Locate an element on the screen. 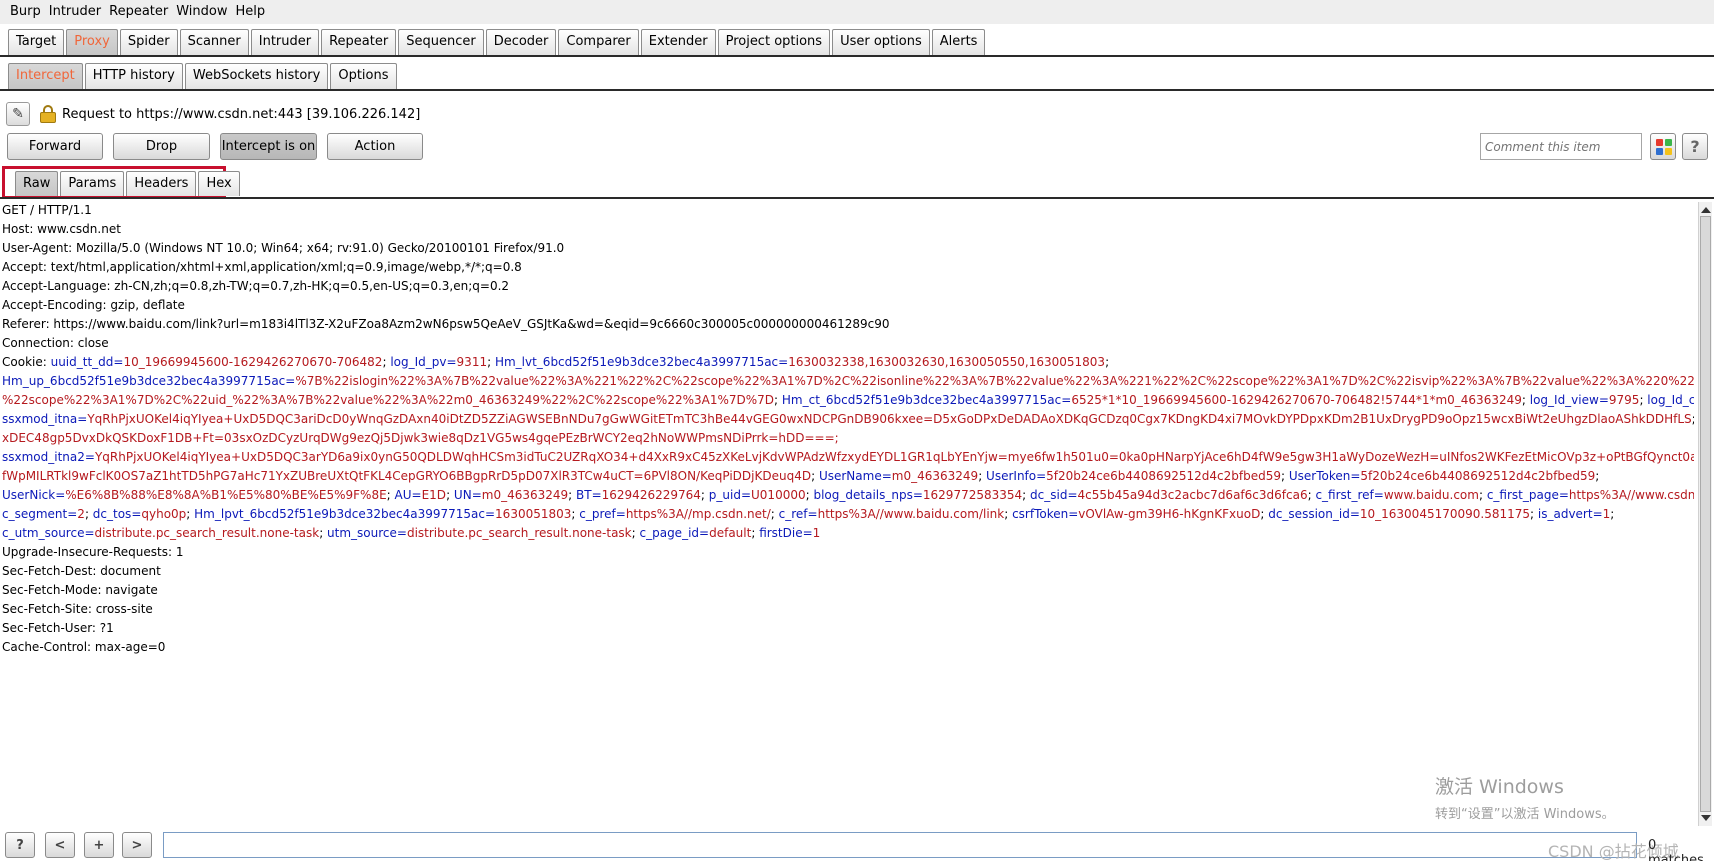  viewtab-hex: Hex is located at coordinates (219, 183).